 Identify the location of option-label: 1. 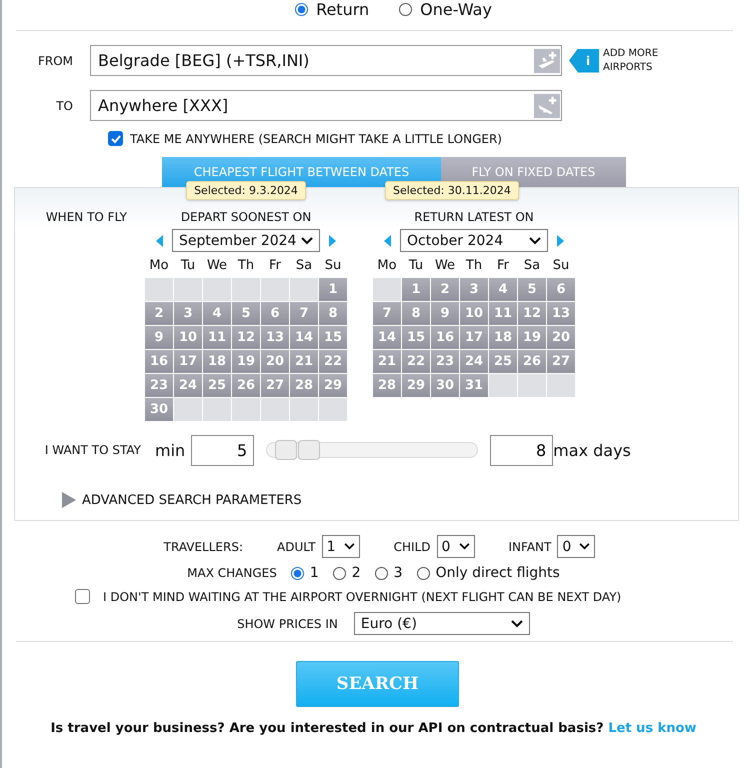
(314, 573).